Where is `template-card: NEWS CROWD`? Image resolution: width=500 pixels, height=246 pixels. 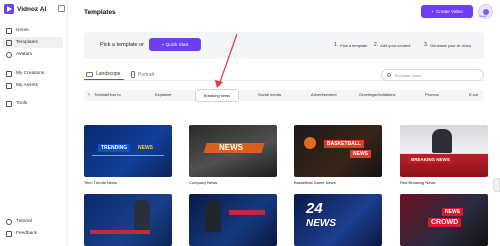
template-card: NEWS CROWD is located at coordinates (444, 220).